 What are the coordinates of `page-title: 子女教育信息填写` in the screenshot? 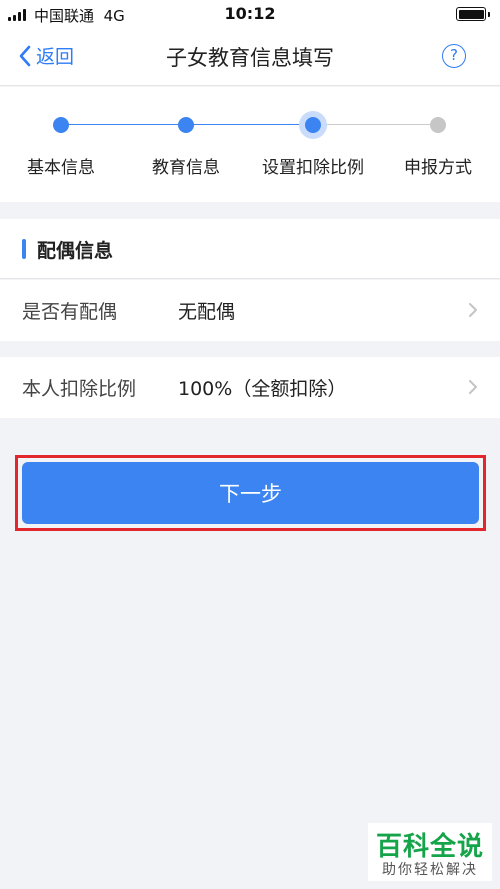 It's located at (250, 58).